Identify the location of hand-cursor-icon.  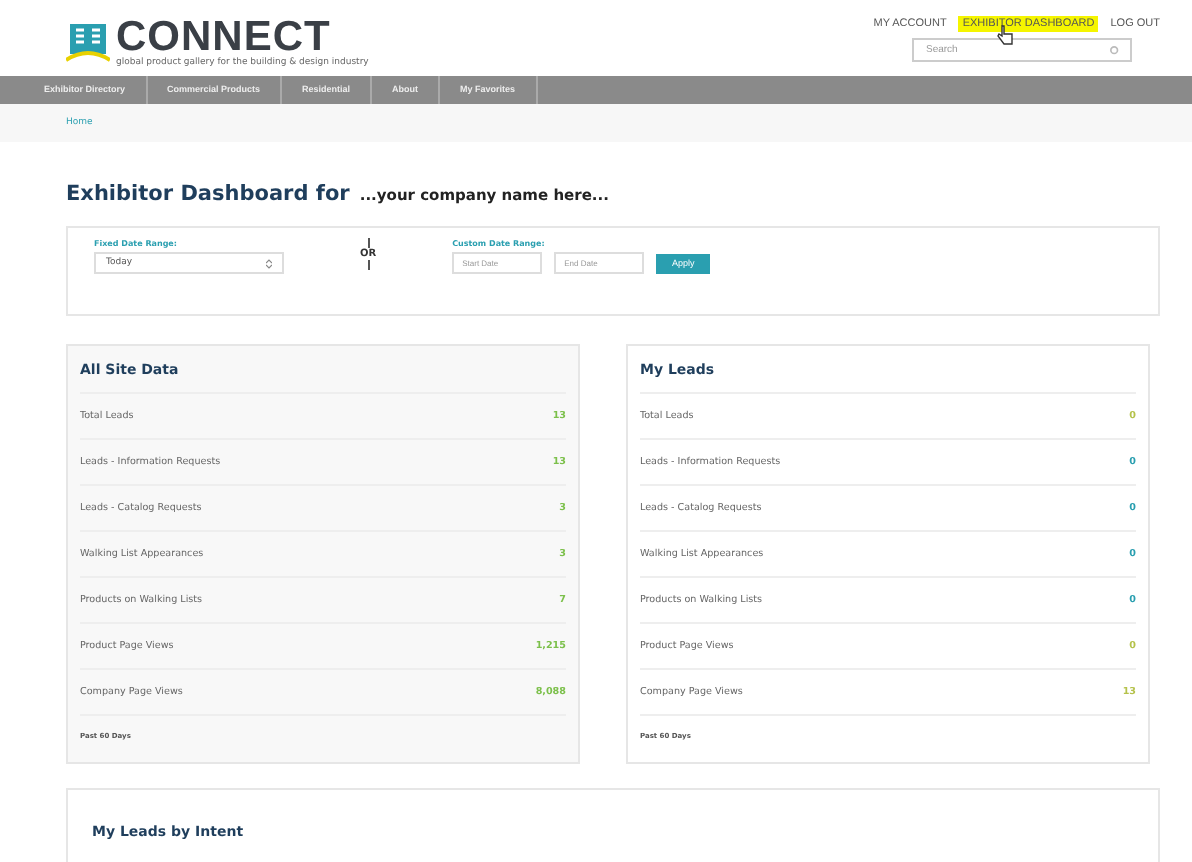
(1004, 35).